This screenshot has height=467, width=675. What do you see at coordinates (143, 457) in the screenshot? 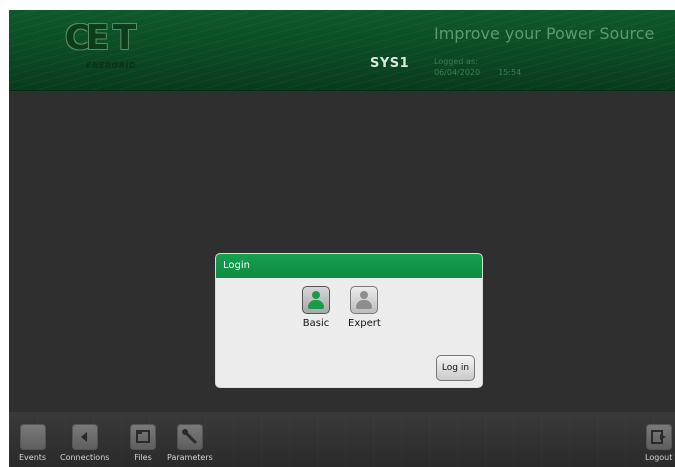
I see `tool-label: Files` at bounding box center [143, 457].